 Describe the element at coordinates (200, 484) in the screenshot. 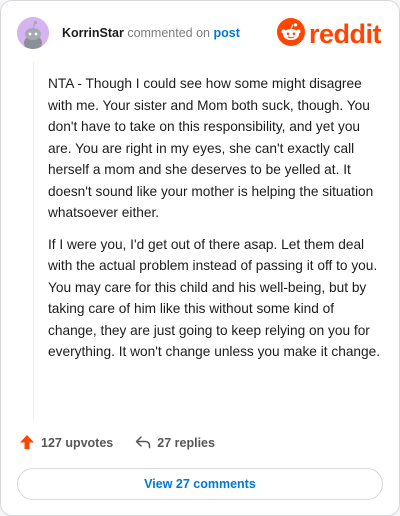

I see `view-comments-button: View 27 comments` at that location.